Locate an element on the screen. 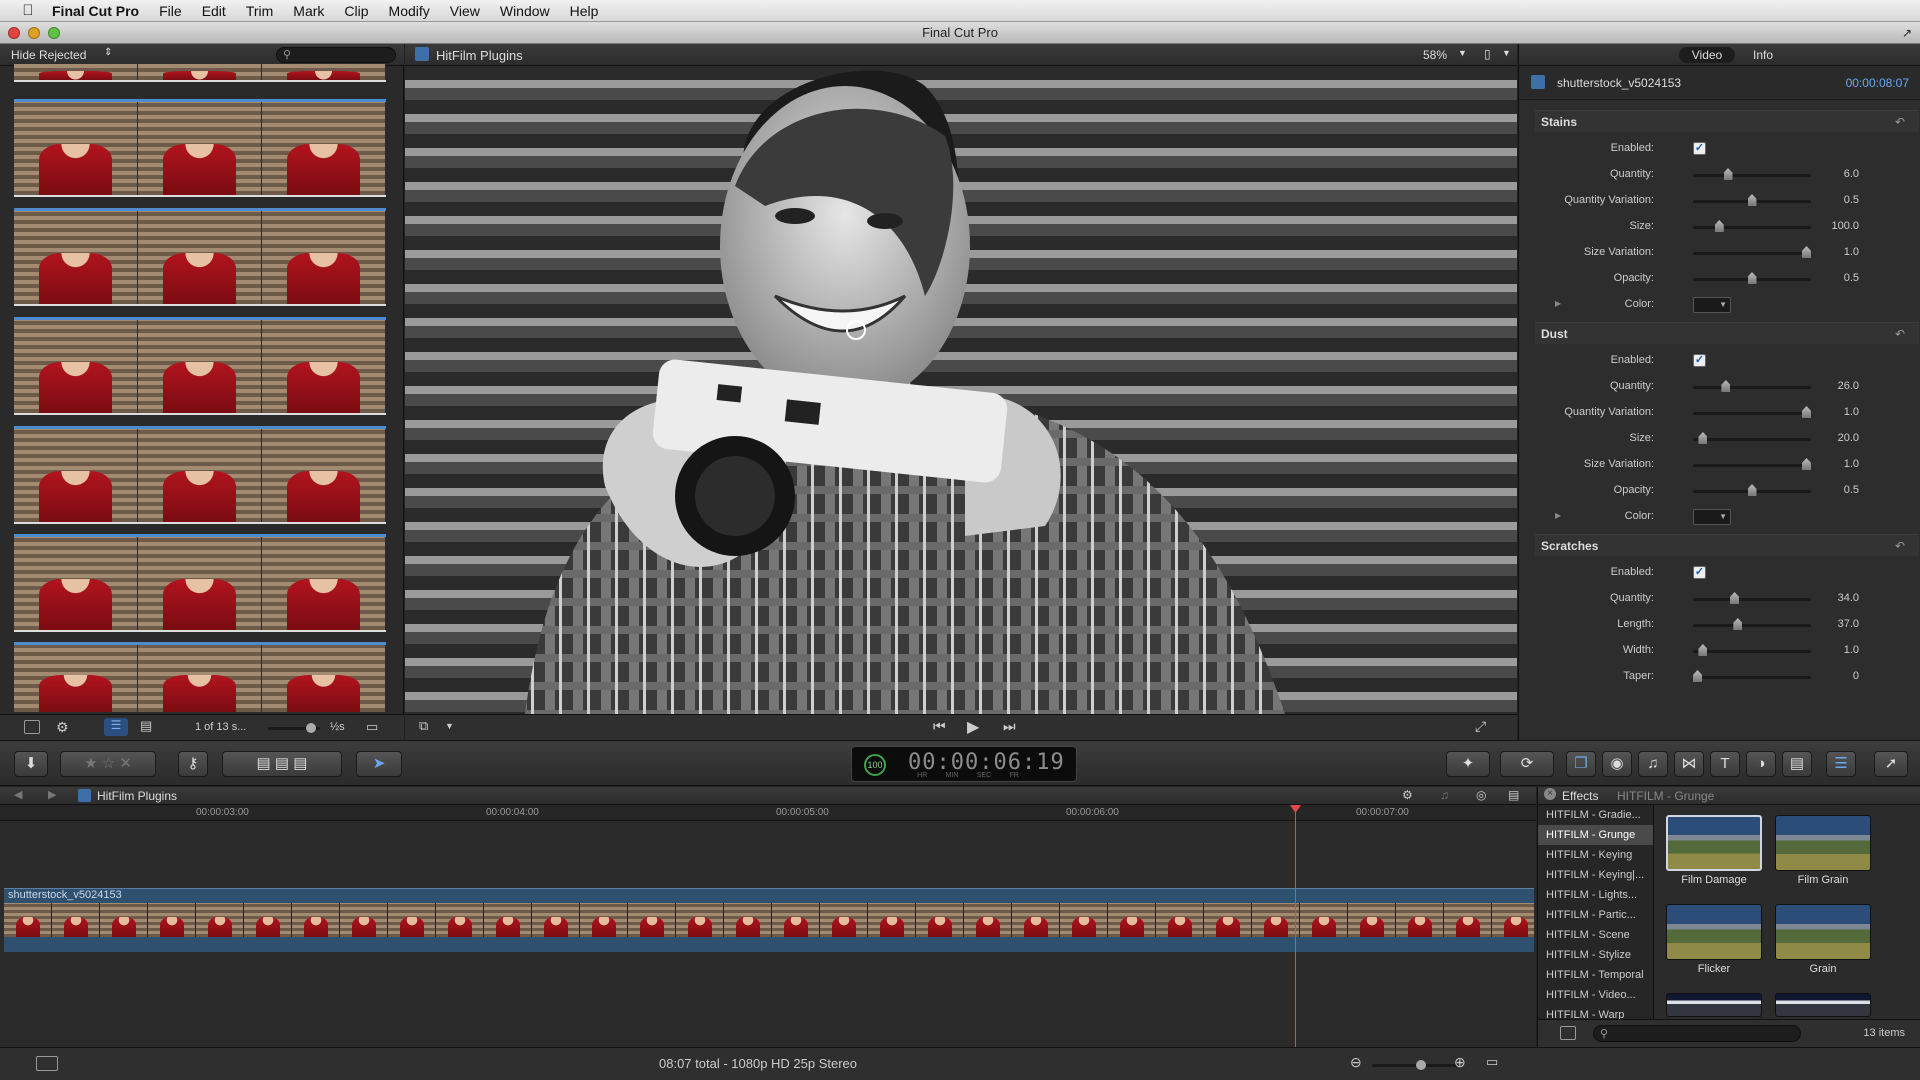  list-view-icon: ☰ is located at coordinates (116, 727).